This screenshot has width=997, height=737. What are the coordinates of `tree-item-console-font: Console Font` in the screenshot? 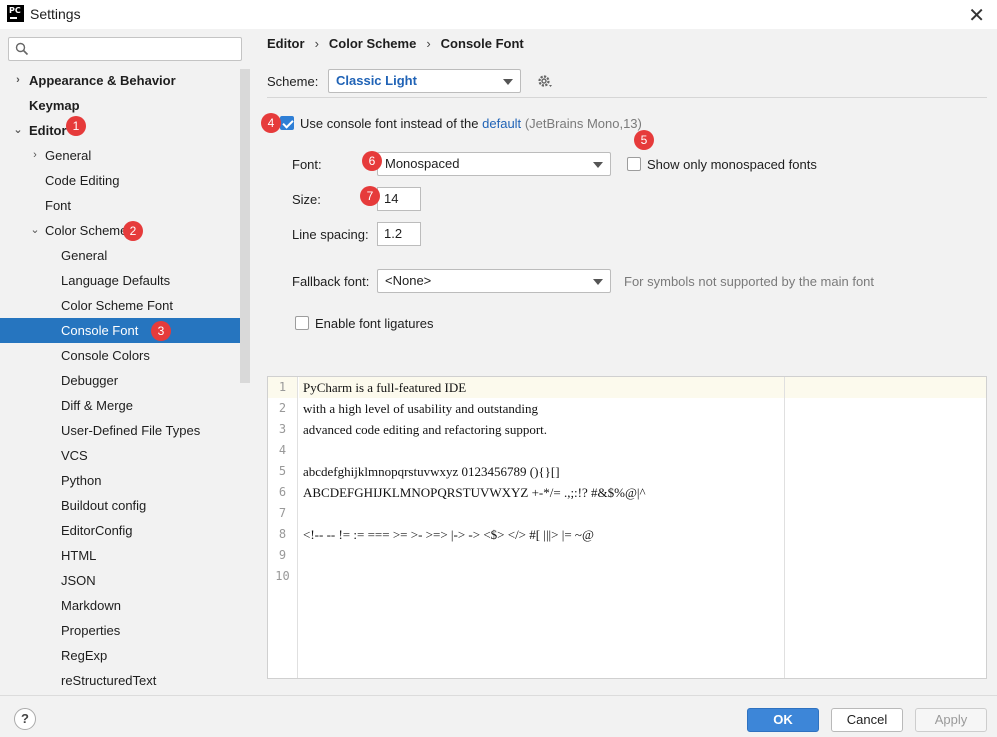 It's located at (125, 330).